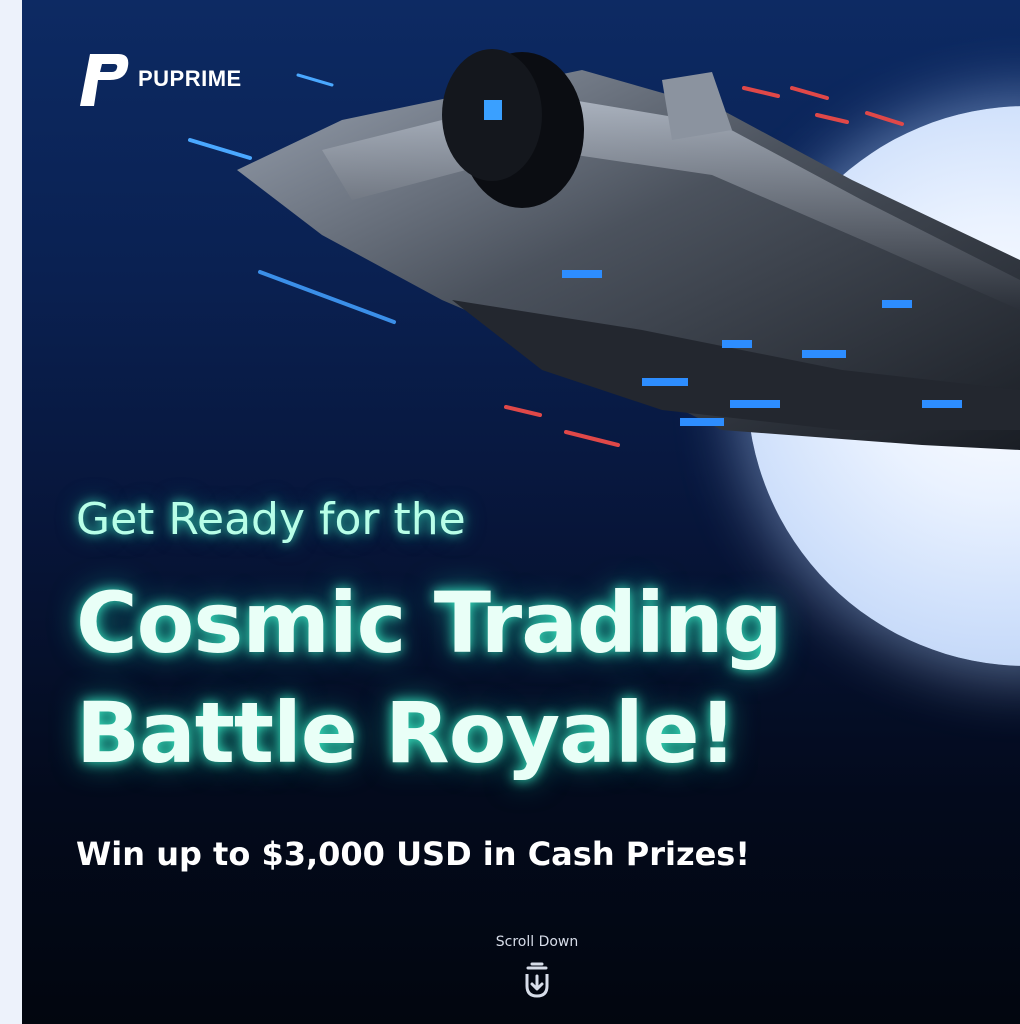 The image size is (1020, 1024). Describe the element at coordinates (537, 942) in the screenshot. I see `scroll-down-label: Scroll Down` at that location.